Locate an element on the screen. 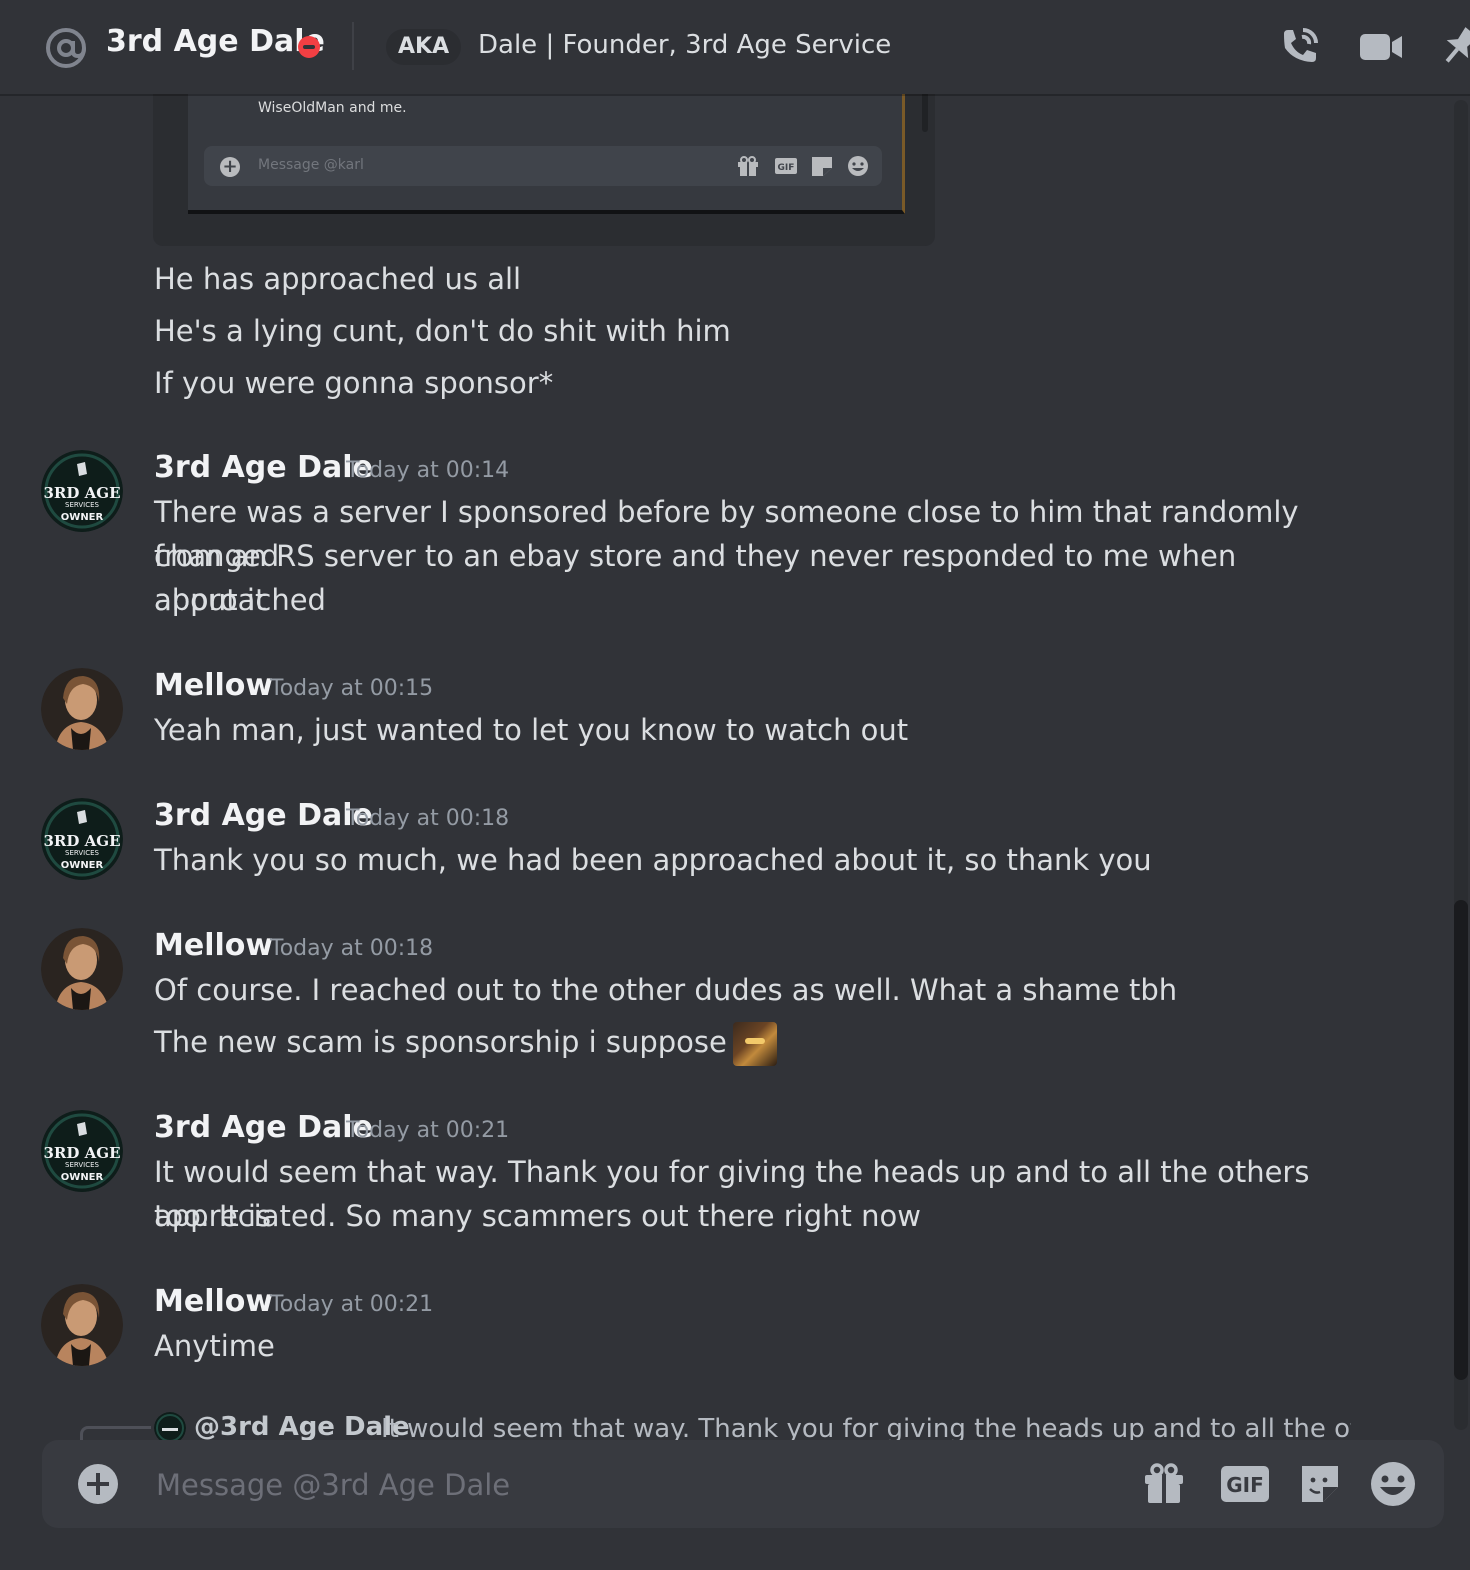 This screenshot has width=1470, height=1570. screenshot-message-bar: + Message @karl GIF is located at coordinates (543, 166).